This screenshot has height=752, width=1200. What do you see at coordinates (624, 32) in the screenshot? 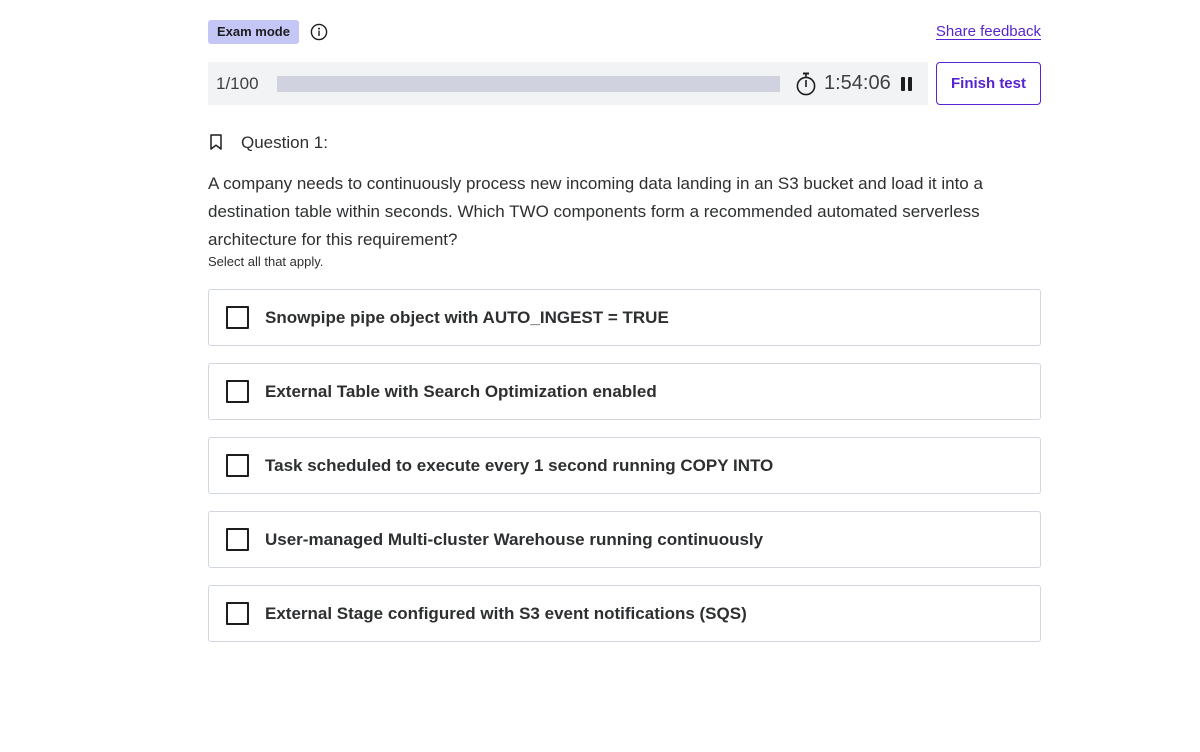
I see `exam-top-bar: Exam mode Share feedback` at bounding box center [624, 32].